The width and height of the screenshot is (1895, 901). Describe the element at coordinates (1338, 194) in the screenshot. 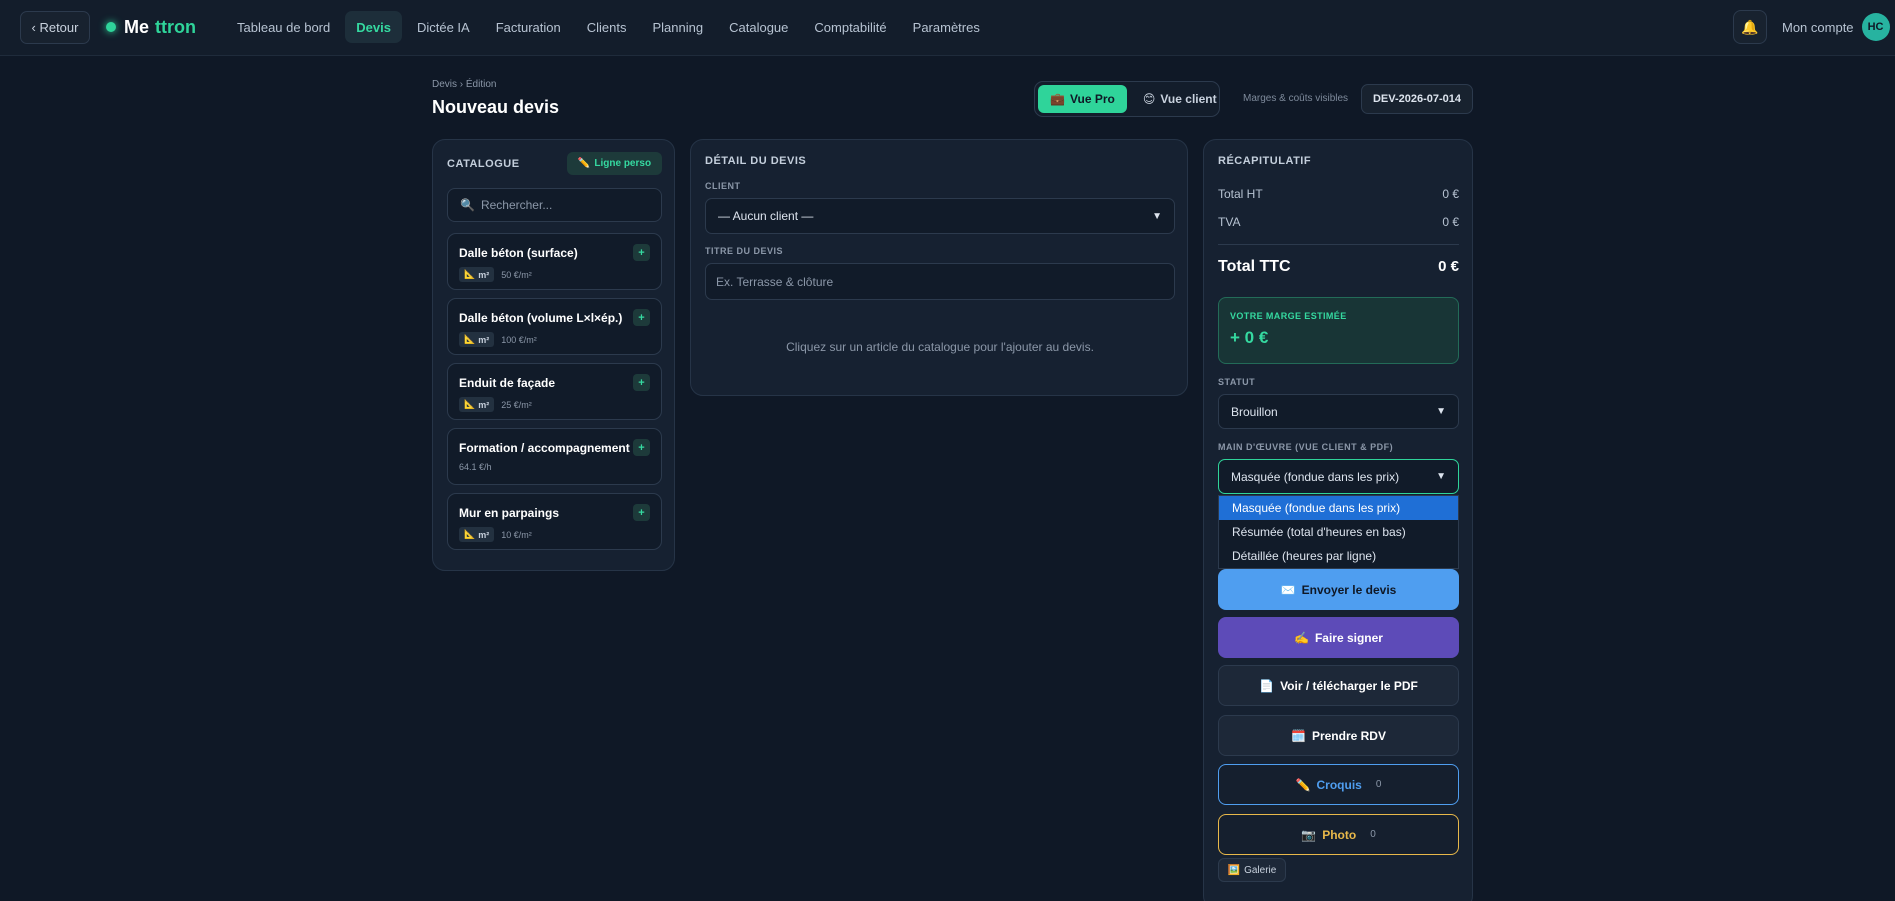

I see `total-ht-row: Total HT 0 €` at that location.